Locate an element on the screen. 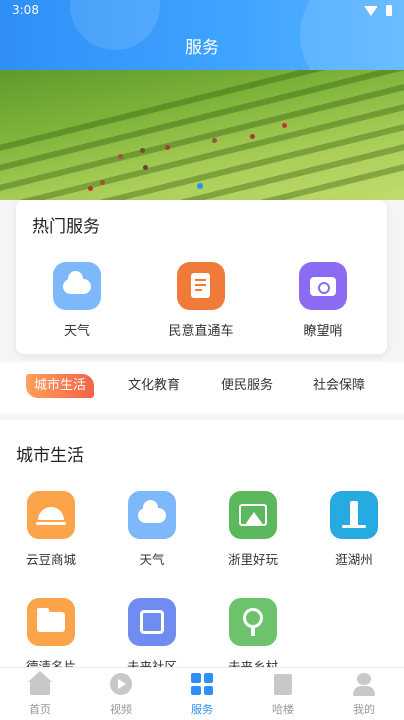 The width and height of the screenshot is (404, 720). hot-service-label: 天气 is located at coordinates (76, 331).